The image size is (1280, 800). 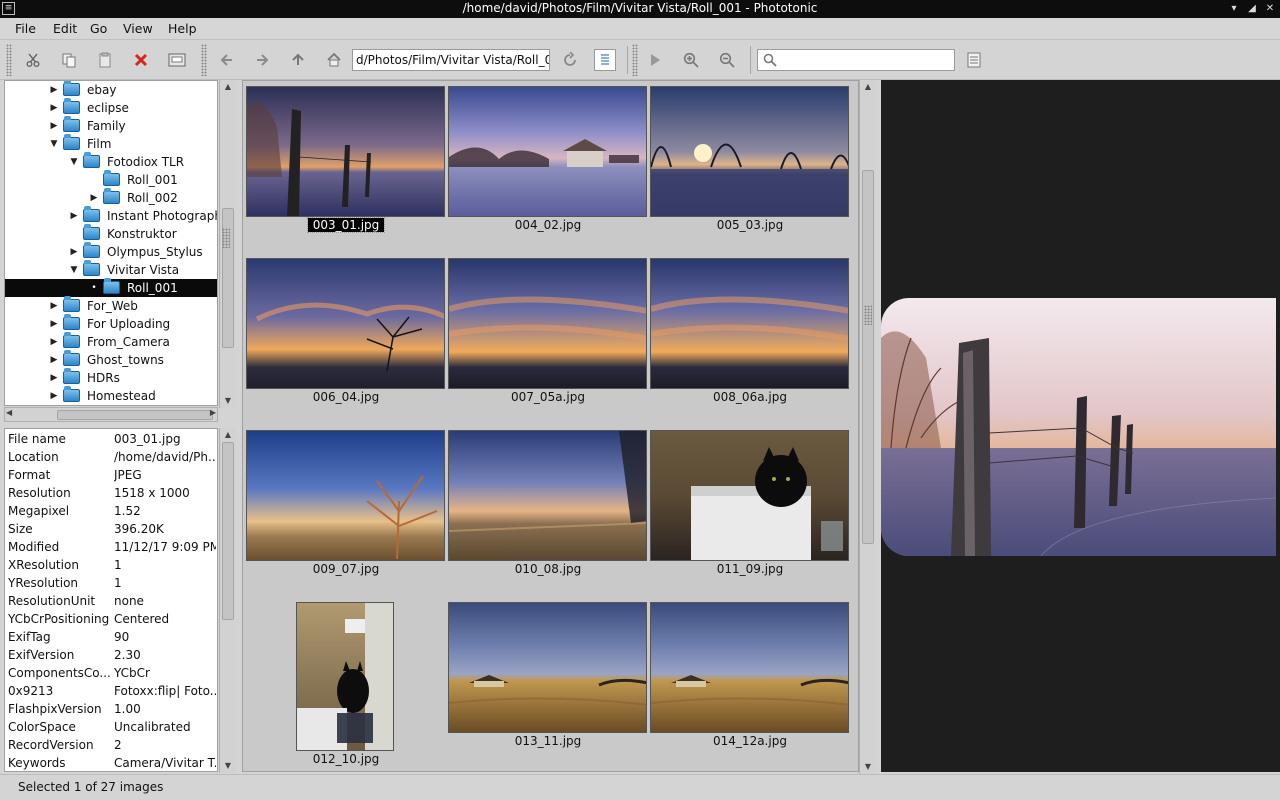 What do you see at coordinates (111, 143) in the screenshot?
I see `tree-item: ▼ Film` at bounding box center [111, 143].